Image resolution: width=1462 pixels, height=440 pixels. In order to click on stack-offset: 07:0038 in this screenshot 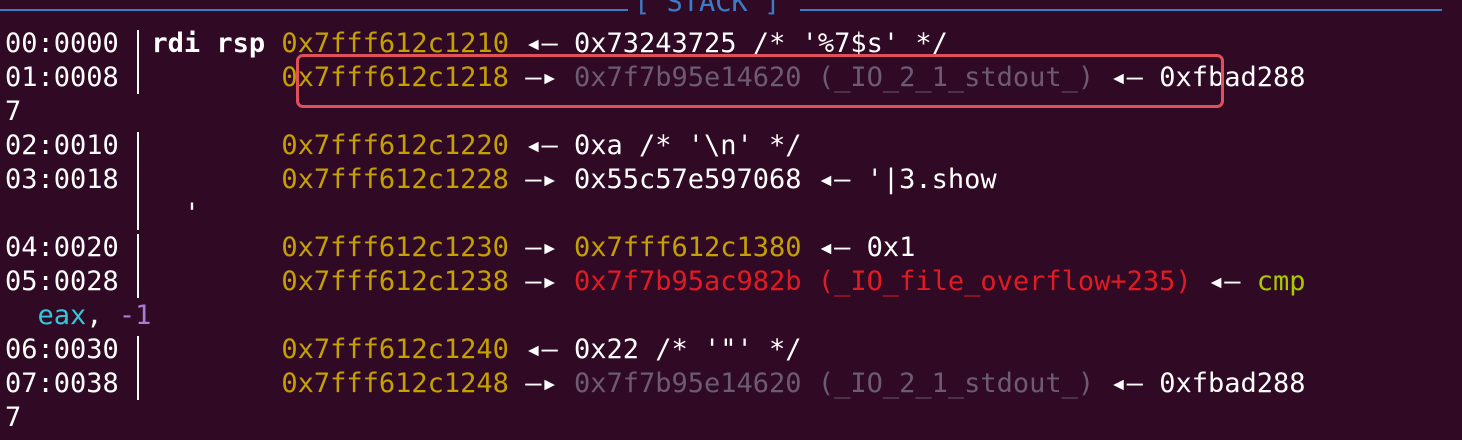, I will do `click(62, 383)`.